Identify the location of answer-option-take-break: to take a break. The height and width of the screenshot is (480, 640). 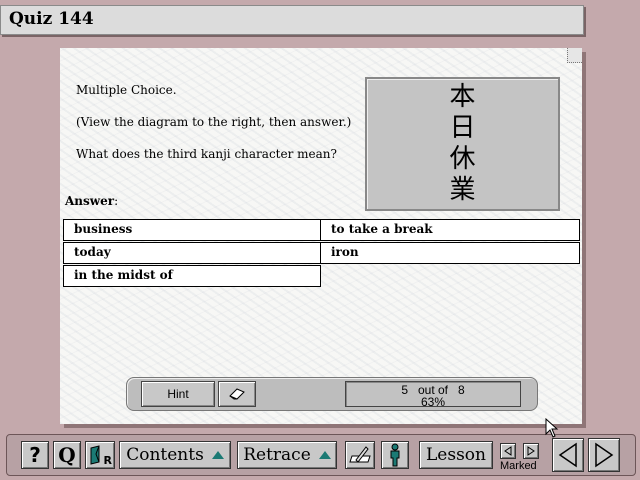
(450, 230).